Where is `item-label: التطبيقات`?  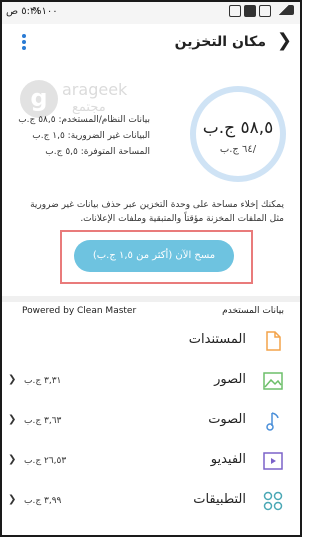
item-label: التطبيقات is located at coordinates (219, 499).